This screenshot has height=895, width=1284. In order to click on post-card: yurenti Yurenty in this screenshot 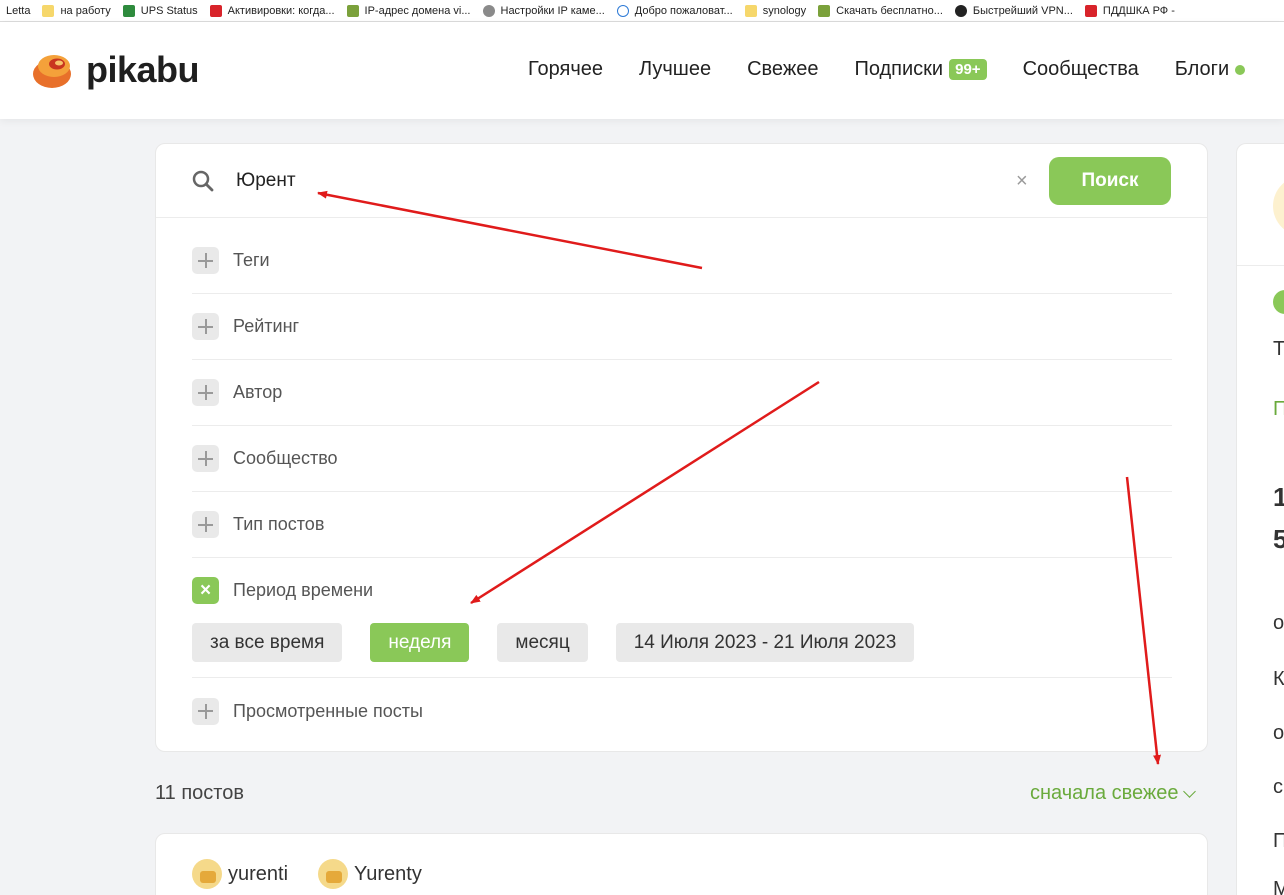, I will do `click(681, 864)`.